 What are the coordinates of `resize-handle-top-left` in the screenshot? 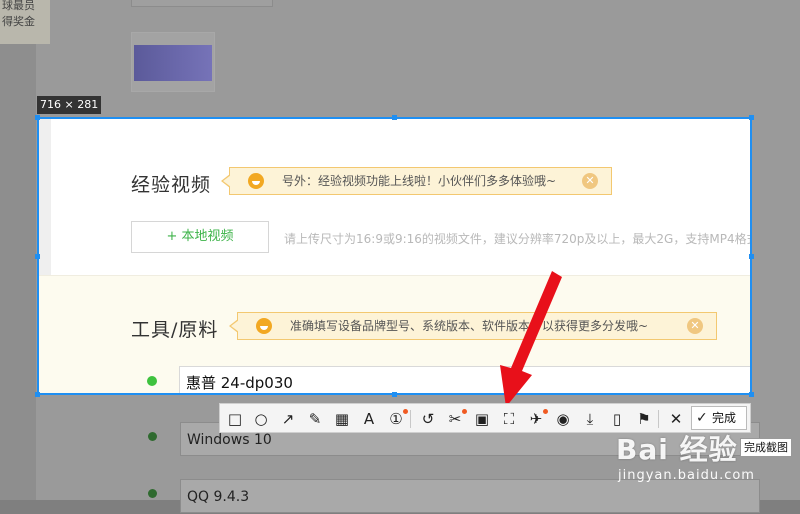 It's located at (37, 117).